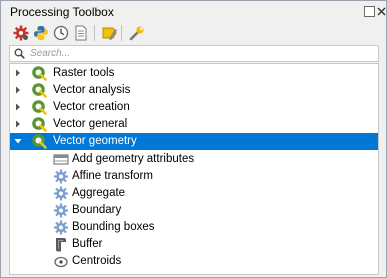 This screenshot has height=278, width=387. I want to click on category-label: Vector general, so click(90, 124).